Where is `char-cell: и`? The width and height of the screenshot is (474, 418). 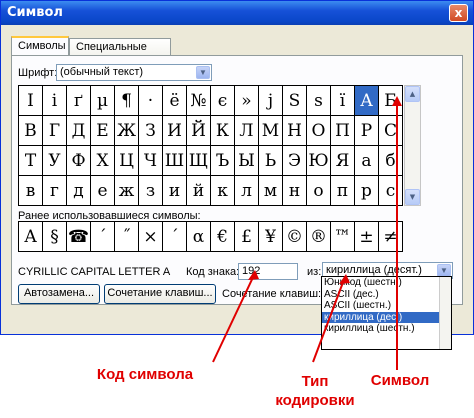 char-cell: и is located at coordinates (175, 191).